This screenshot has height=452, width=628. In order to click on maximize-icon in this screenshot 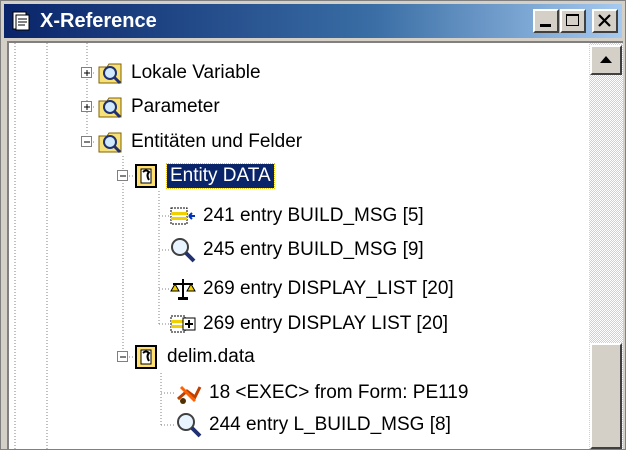, I will do `click(572, 20)`.